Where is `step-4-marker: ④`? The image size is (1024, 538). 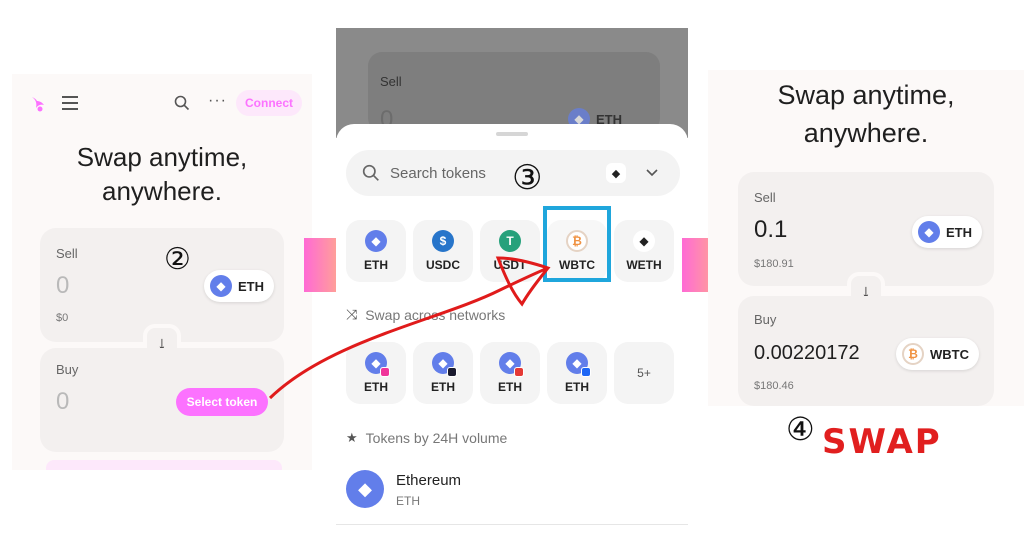
step-4-marker: ④ is located at coordinates (800, 429).